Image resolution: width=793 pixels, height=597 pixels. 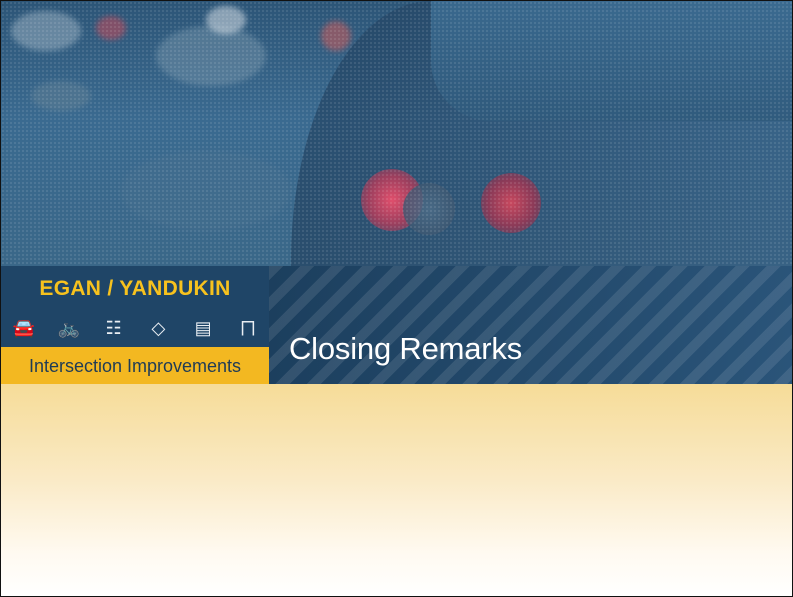 What do you see at coordinates (406, 348) in the screenshot?
I see `slide-title: Closing Remarks` at bounding box center [406, 348].